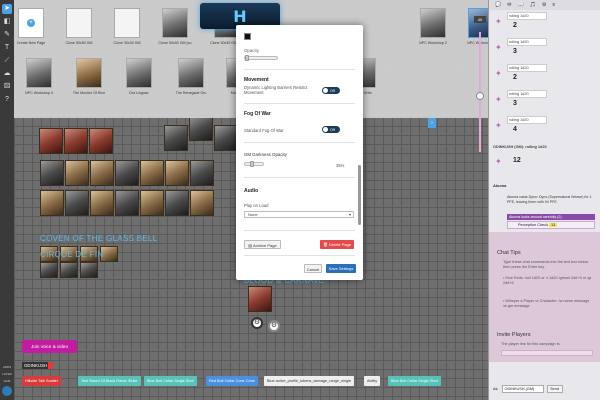 Image resolution: width=600 pixels, height=400 pixels. What do you see at coordinates (7, 61) in the screenshot?
I see `ruler-tool: ⟋` at bounding box center [7, 61].